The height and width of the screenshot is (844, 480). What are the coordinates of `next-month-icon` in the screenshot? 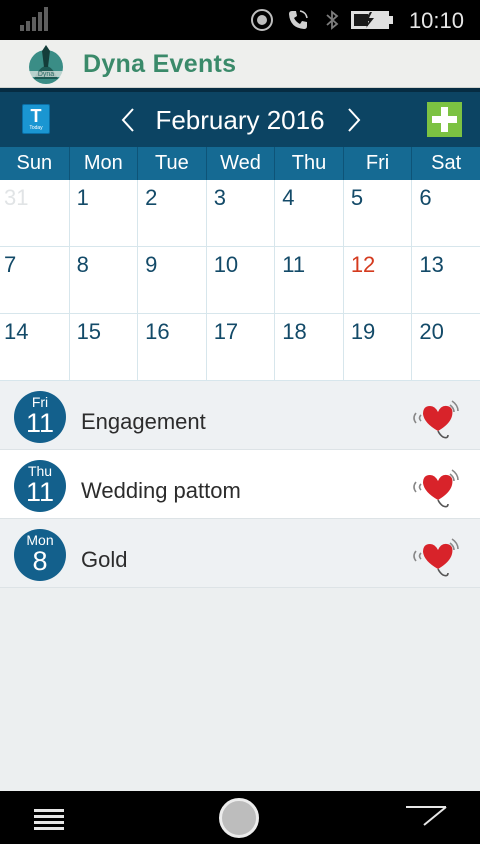 It's located at (354, 120).